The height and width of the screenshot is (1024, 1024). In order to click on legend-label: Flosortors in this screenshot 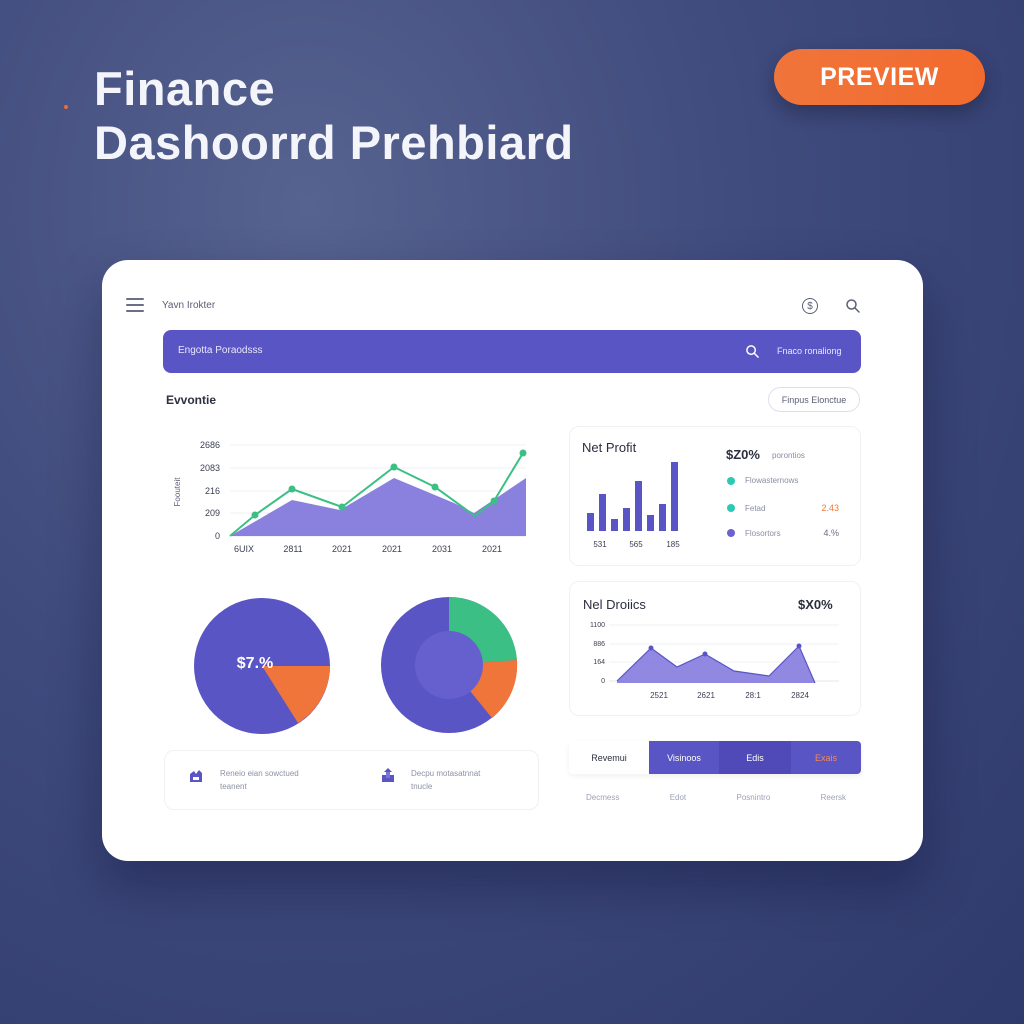, I will do `click(763, 533)`.